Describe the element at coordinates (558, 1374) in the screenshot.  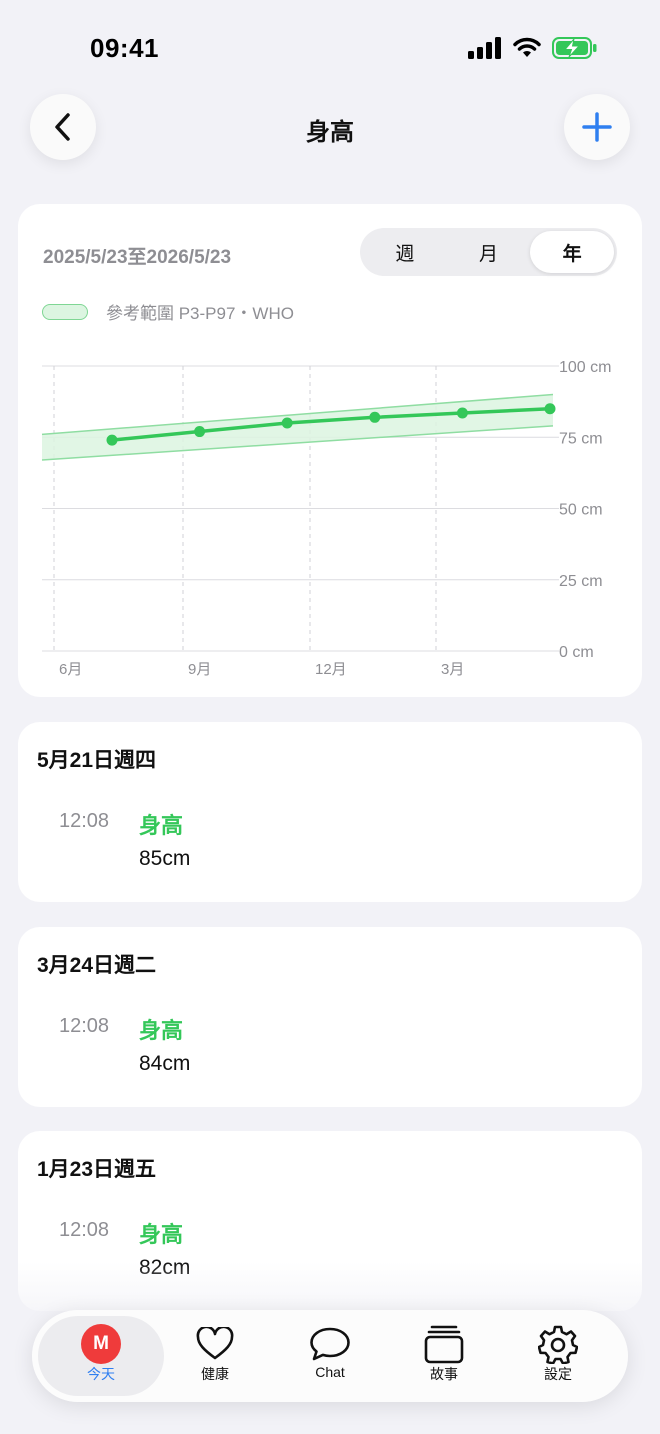
I see `tab-label: 設定` at that location.